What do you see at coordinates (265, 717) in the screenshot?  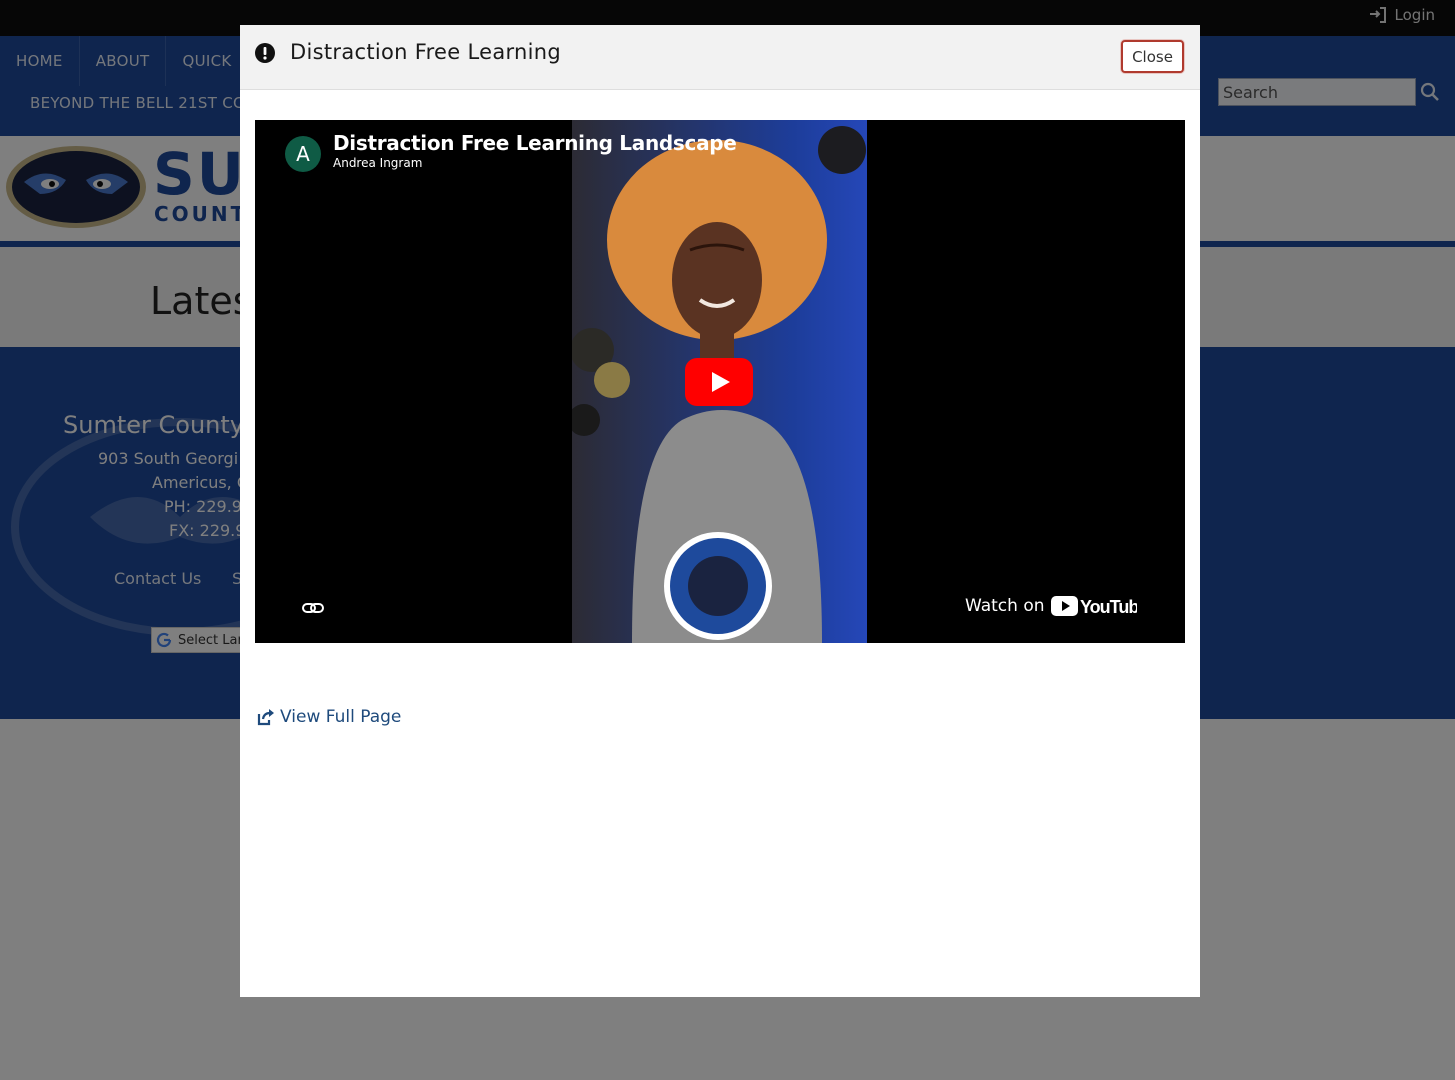 I see `external-share-icon` at bounding box center [265, 717].